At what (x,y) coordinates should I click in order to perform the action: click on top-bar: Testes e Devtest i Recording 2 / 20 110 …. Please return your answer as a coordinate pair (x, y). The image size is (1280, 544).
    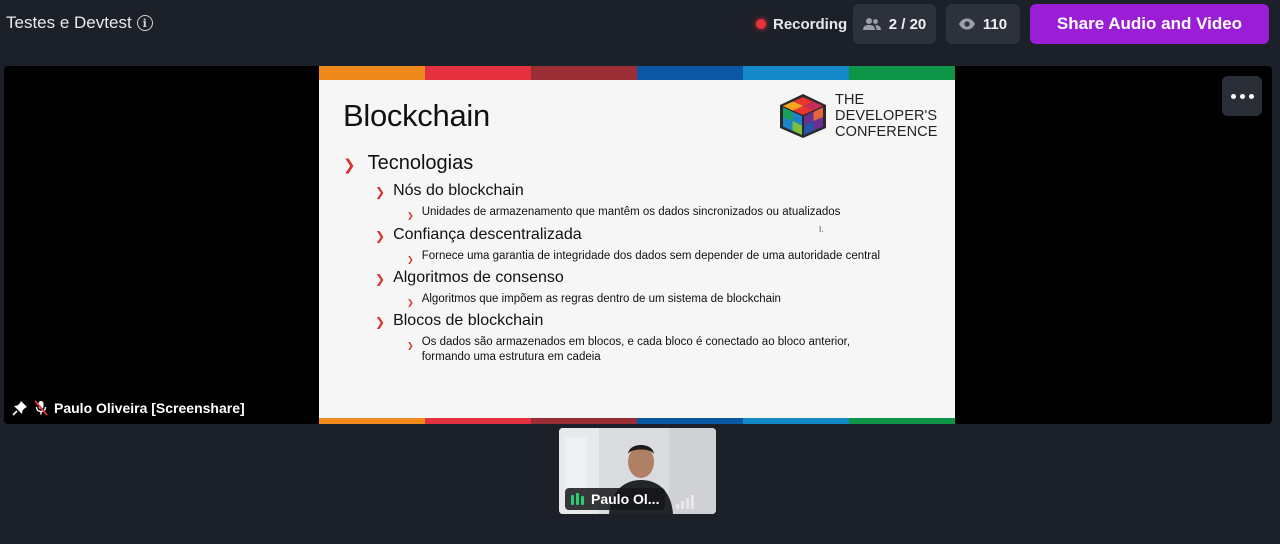
    Looking at the image, I should click on (640, 24).